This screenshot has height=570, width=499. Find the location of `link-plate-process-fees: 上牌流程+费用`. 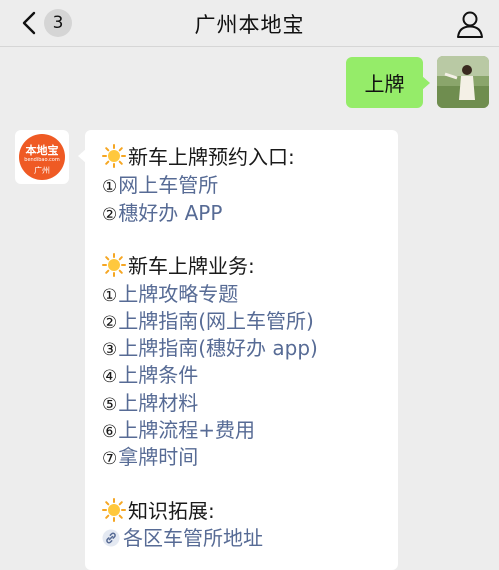

link-plate-process-fees: 上牌流程+费用 is located at coordinates (186, 430).